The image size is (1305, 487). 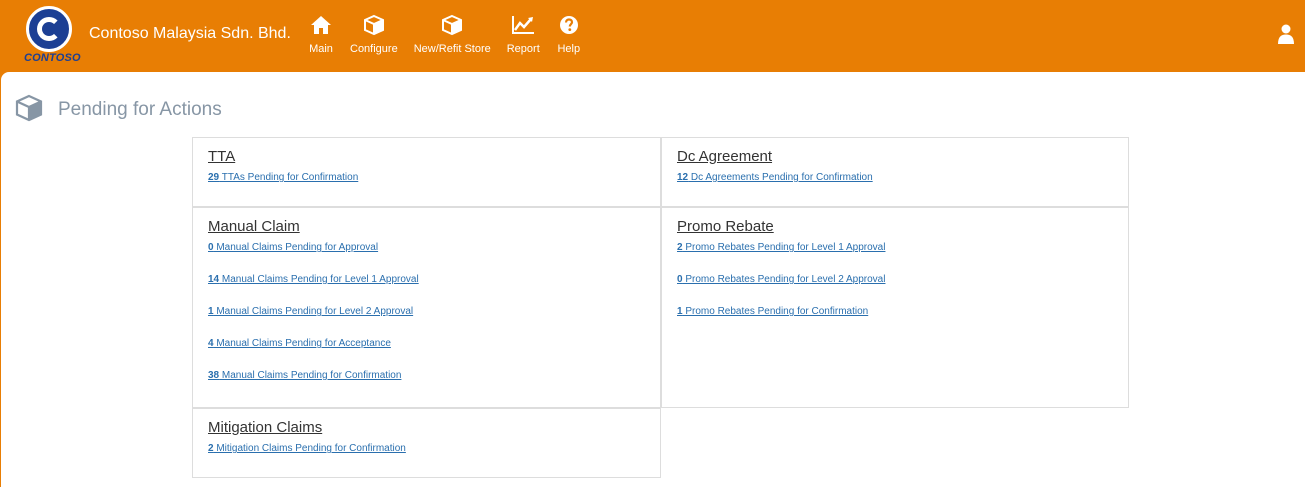 What do you see at coordinates (140, 109) in the screenshot?
I see `page-title: Pending for Actions` at bounding box center [140, 109].